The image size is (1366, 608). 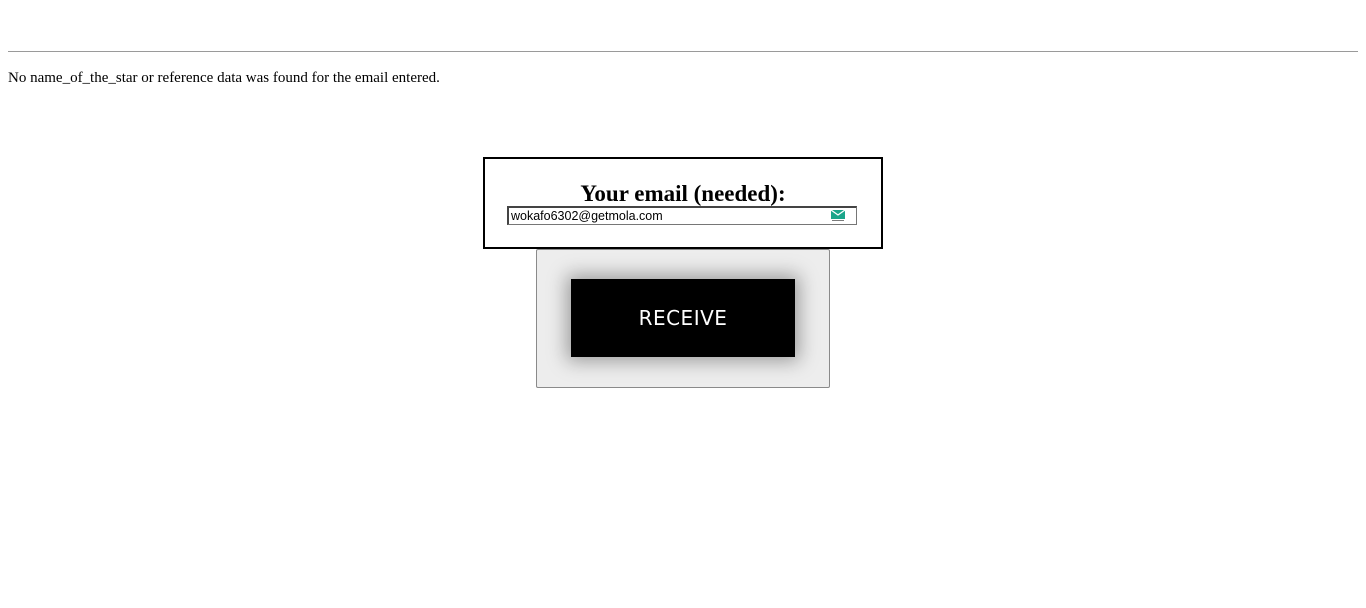 I want to click on receive-button: RECEIVE, so click(x=683, y=318).